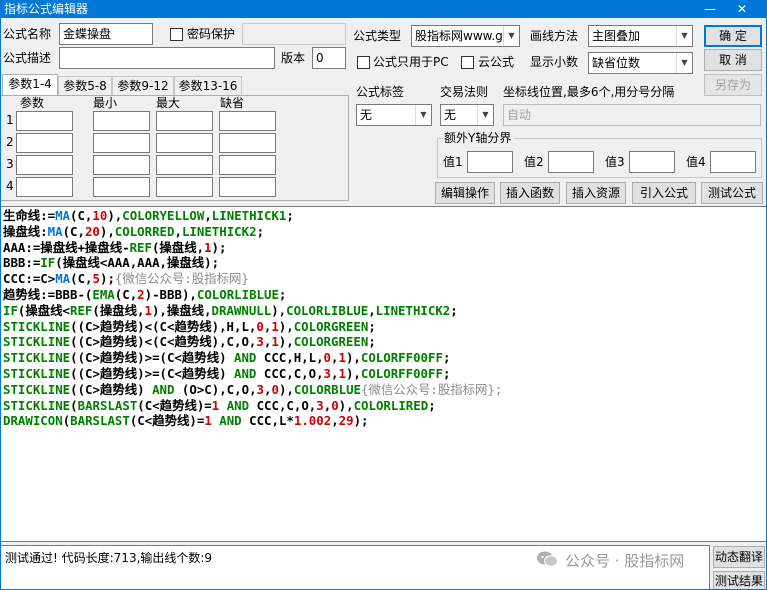 Image resolution: width=767 pixels, height=590 pixels. Describe the element at coordinates (384, 232) in the screenshot. I see `code-line: 操盘线:MA(C,20),COLORRED,LINETHICK2;` at that location.